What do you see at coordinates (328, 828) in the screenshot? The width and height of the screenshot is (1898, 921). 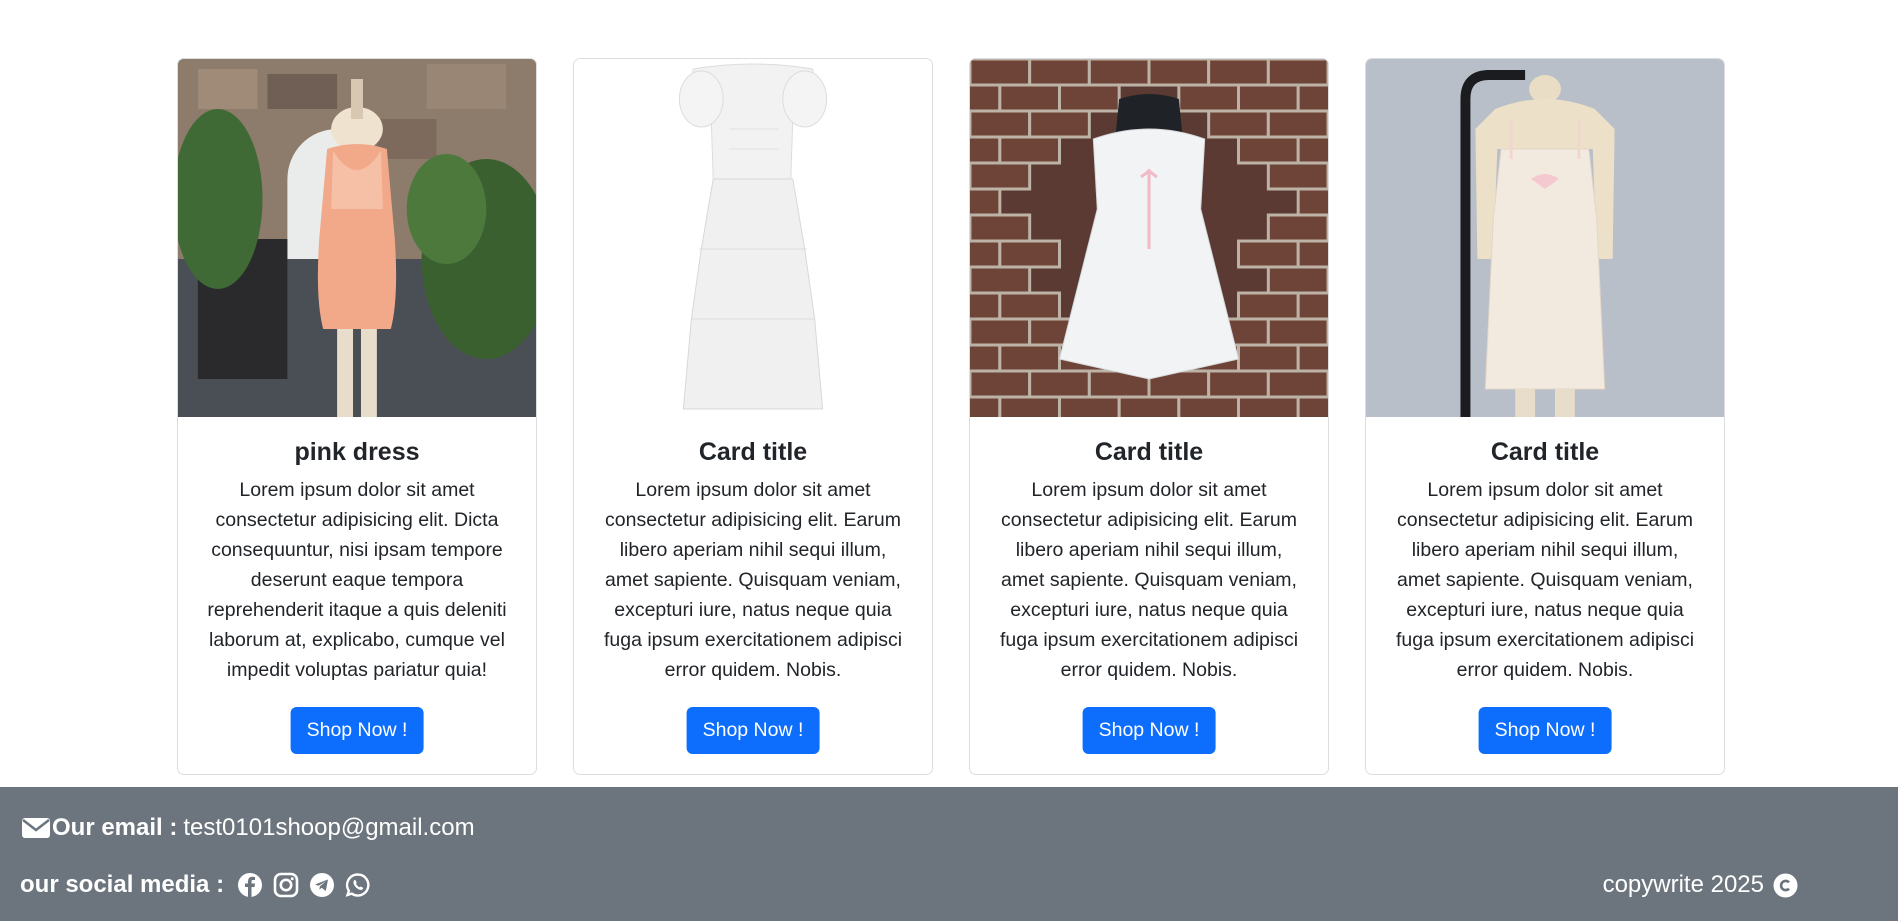 I see `email-value: test0101shoop@gmail.com` at bounding box center [328, 828].